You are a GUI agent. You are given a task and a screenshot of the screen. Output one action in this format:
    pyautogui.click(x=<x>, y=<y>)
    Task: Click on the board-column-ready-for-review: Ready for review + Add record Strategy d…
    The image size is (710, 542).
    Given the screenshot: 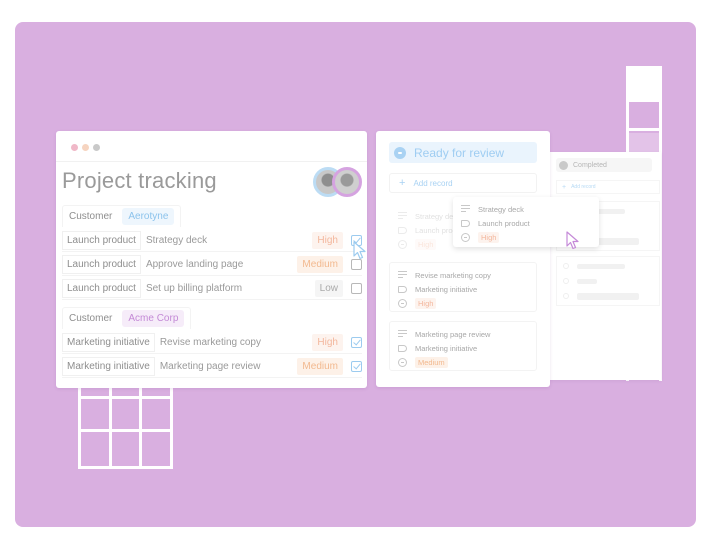 What is the action you would take?
    pyautogui.click(x=463, y=259)
    